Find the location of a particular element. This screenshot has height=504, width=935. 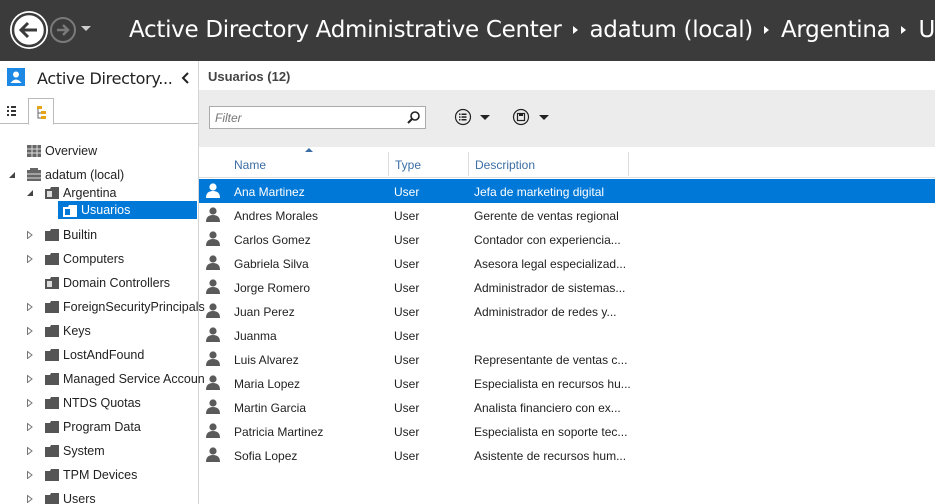

cell-name: Maria Lopez is located at coordinates (267, 384).